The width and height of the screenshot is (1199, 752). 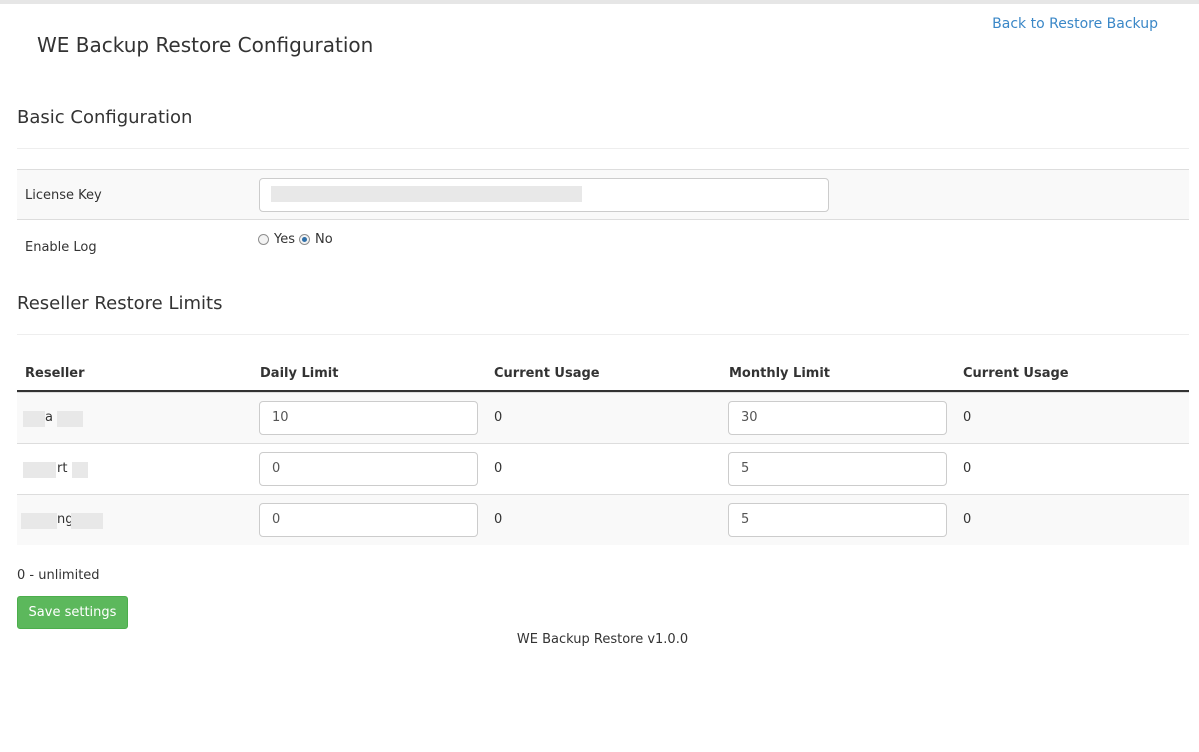 I want to click on basic-configuration-heading: Basic Configuration, so click(x=105, y=117).